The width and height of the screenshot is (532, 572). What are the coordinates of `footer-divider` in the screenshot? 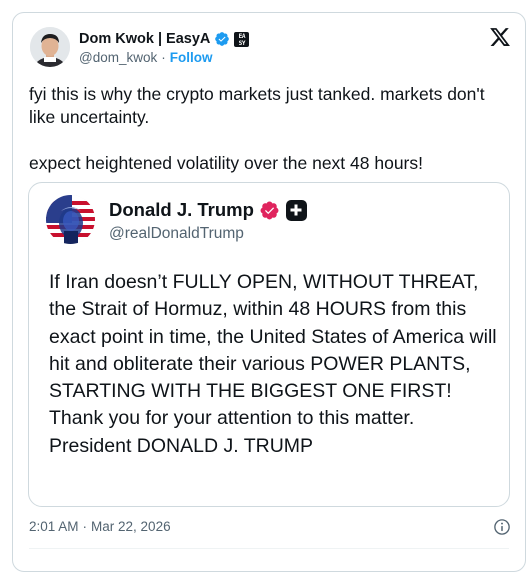 It's located at (269, 548).